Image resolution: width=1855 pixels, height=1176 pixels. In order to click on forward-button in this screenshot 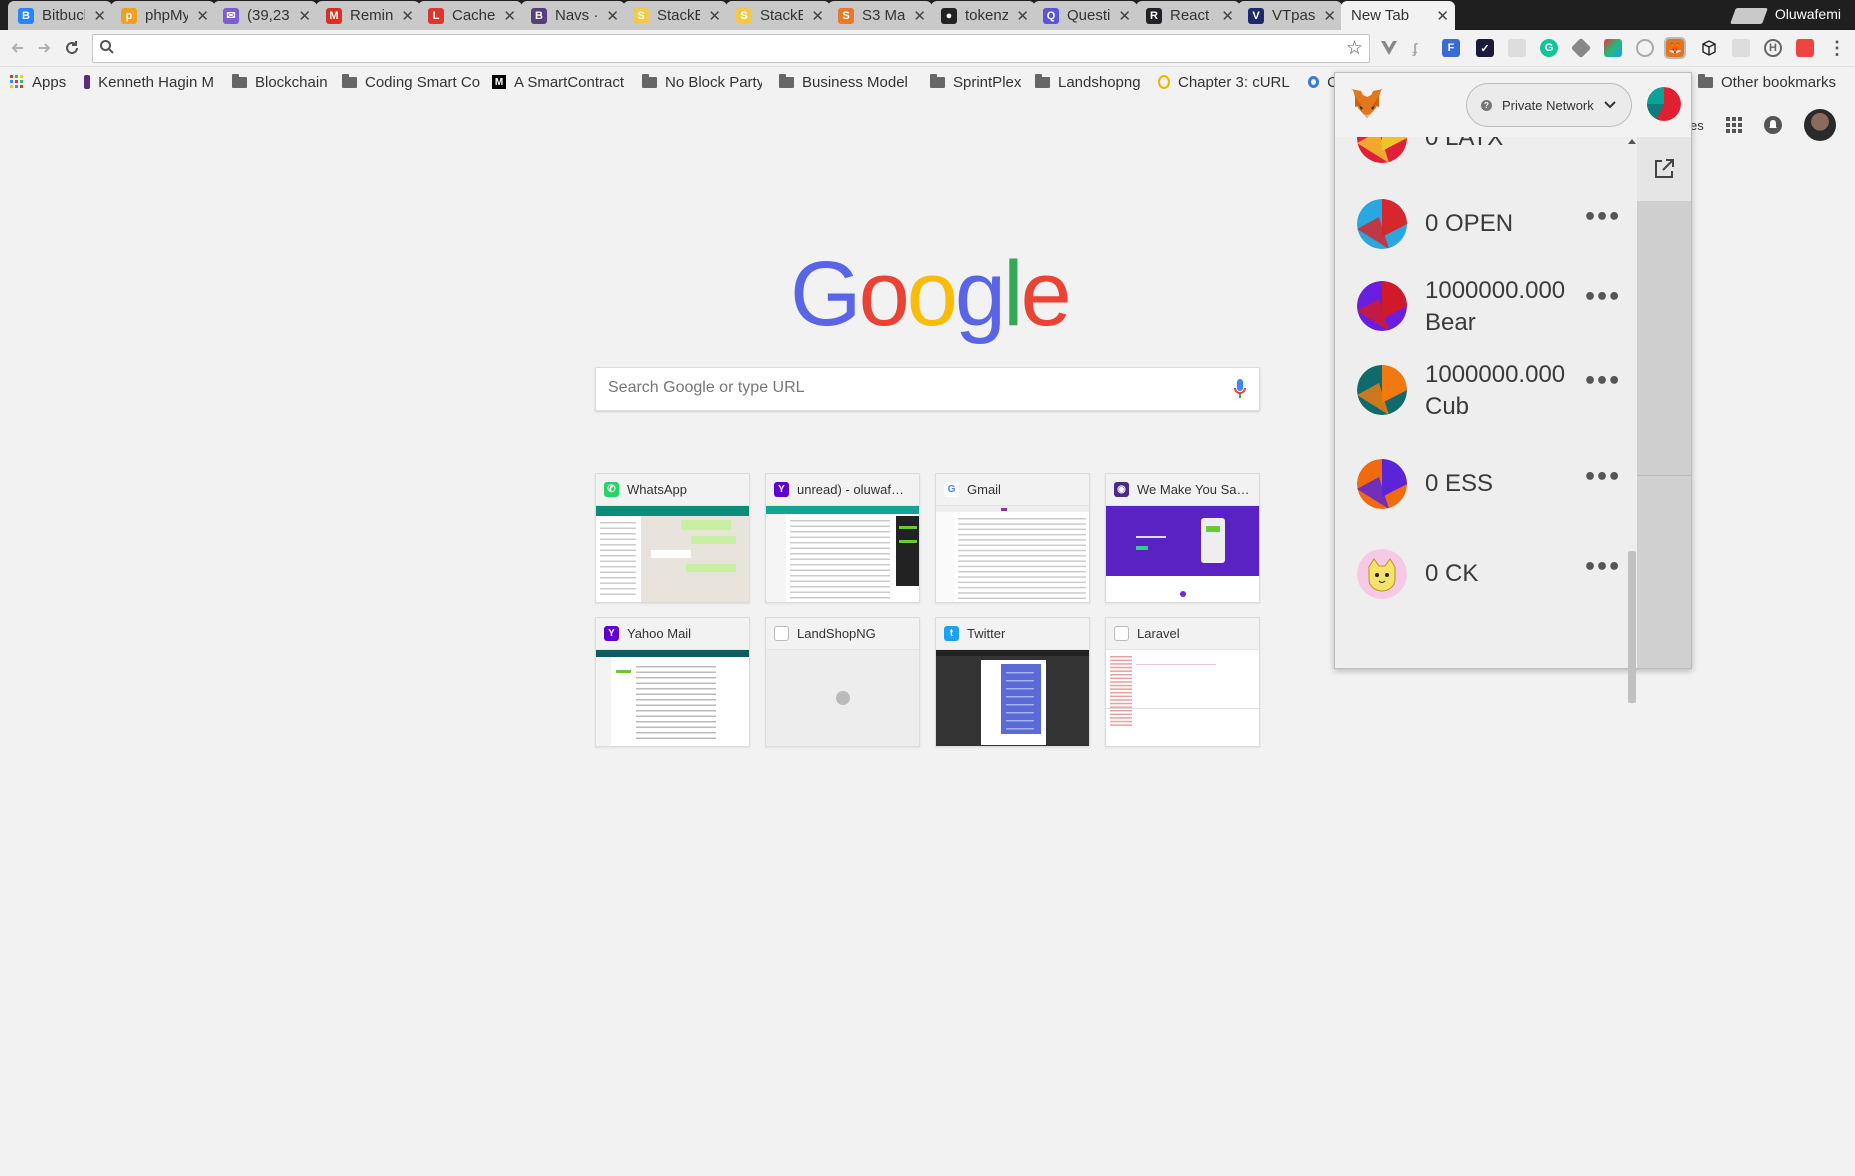, I will do `click(44, 48)`.